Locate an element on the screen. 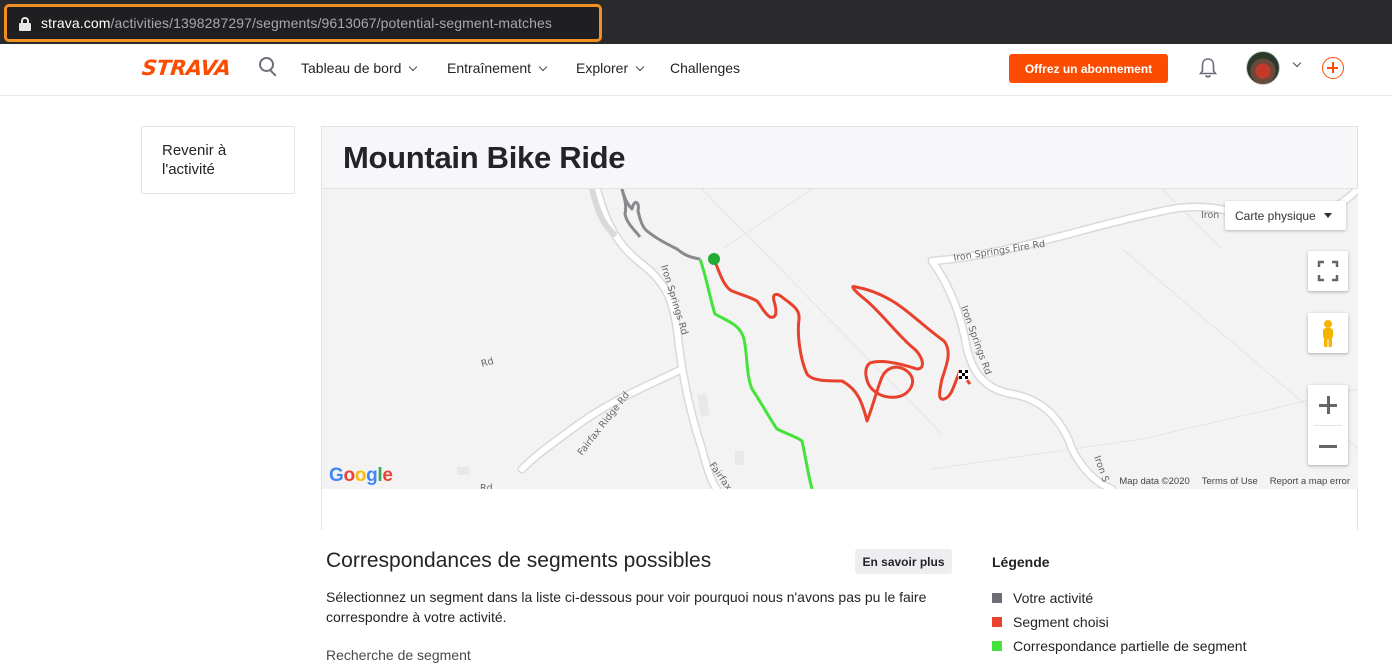  map-type-dropdown: Carte physique is located at coordinates (1285, 215).